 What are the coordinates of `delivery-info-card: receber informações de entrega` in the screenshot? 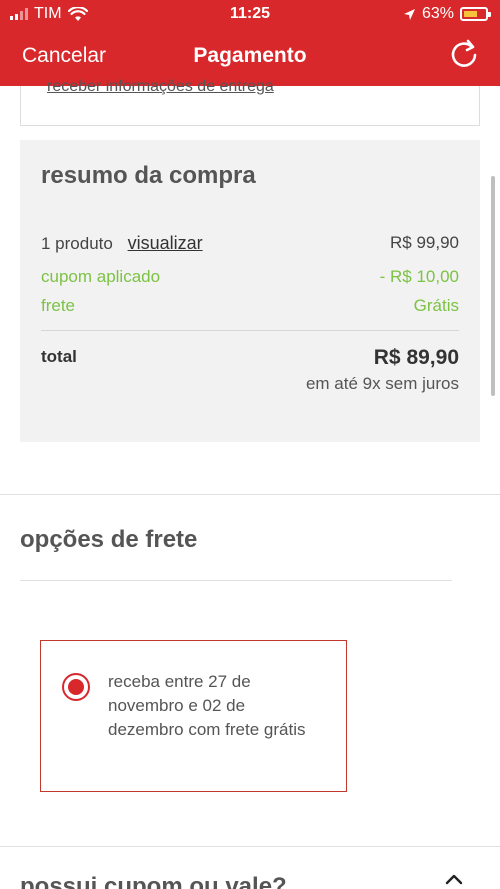 It's located at (250, 102).